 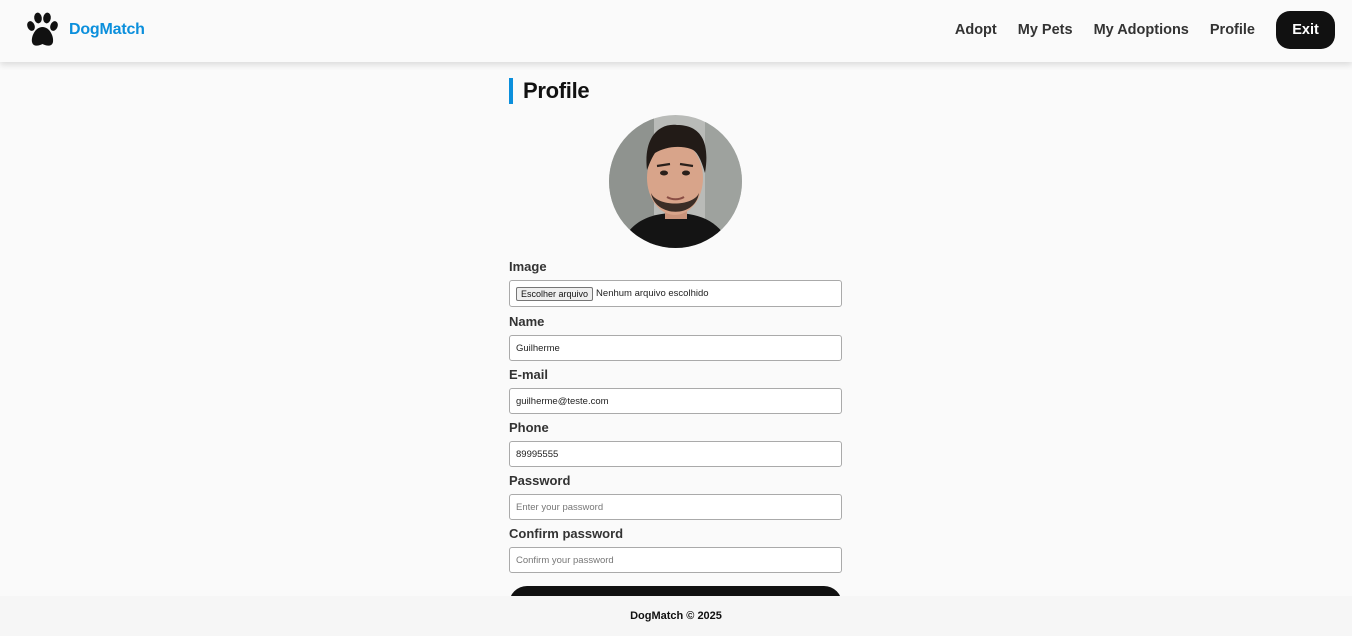 What do you see at coordinates (528, 266) in the screenshot?
I see `image-label: Image` at bounding box center [528, 266].